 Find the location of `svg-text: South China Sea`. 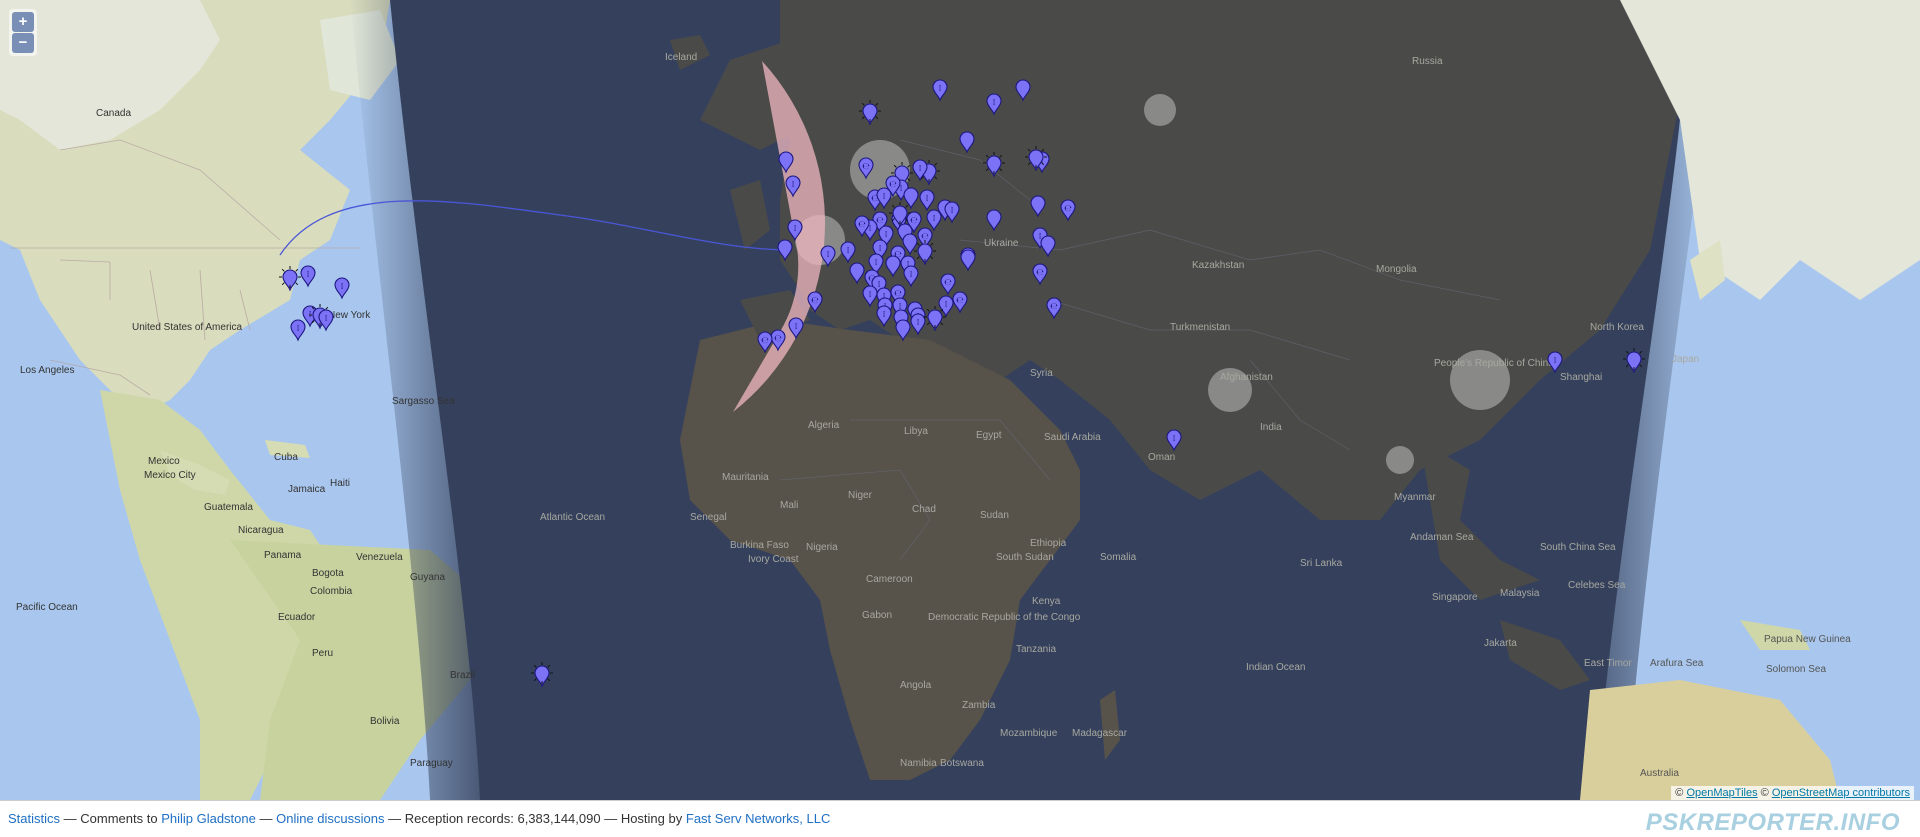

svg-text: South China Sea is located at coordinates (1578, 547).